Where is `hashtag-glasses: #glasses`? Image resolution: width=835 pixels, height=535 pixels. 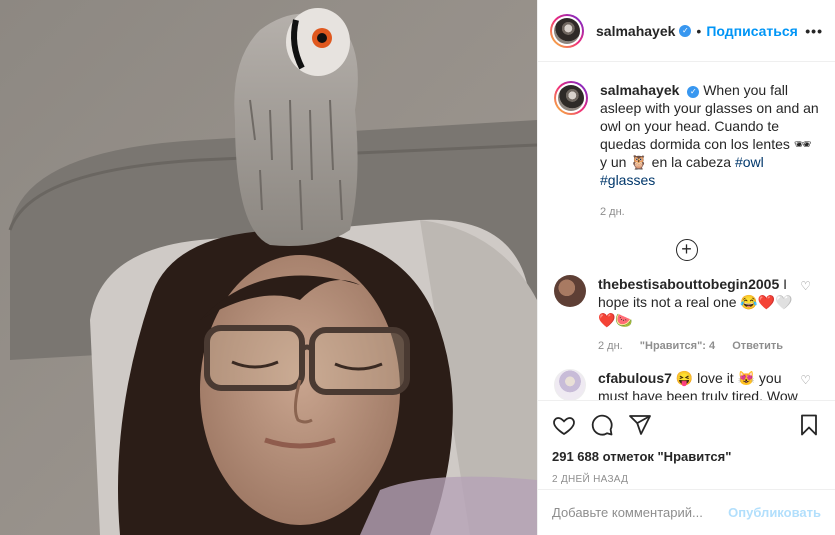
hashtag-glasses: #glasses is located at coordinates (627, 180).